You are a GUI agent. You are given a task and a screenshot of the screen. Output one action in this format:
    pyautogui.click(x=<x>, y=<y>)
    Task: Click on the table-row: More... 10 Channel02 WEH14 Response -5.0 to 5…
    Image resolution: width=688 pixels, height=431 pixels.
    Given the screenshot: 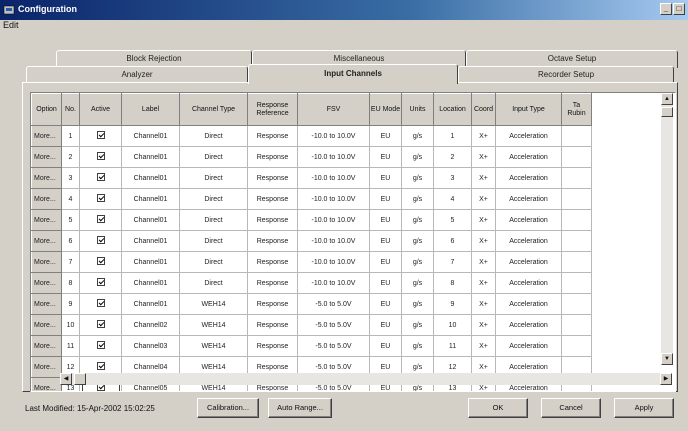 What is the action you would take?
    pyautogui.click(x=311, y=325)
    